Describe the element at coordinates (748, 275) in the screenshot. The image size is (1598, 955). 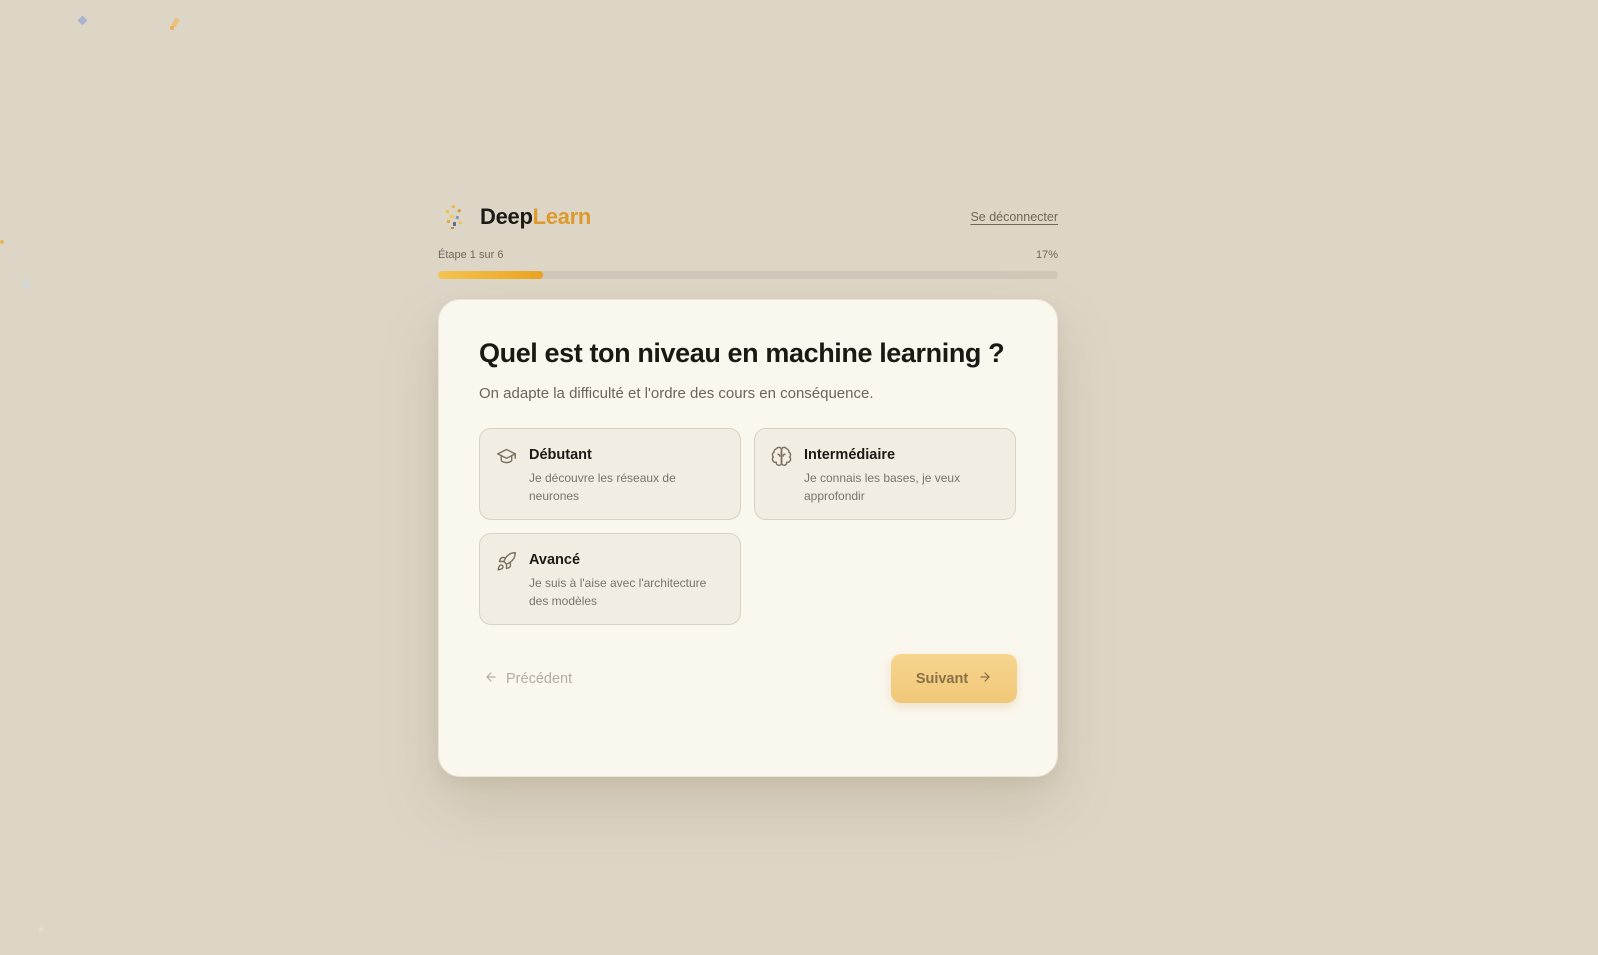
I see `progress-bar` at that location.